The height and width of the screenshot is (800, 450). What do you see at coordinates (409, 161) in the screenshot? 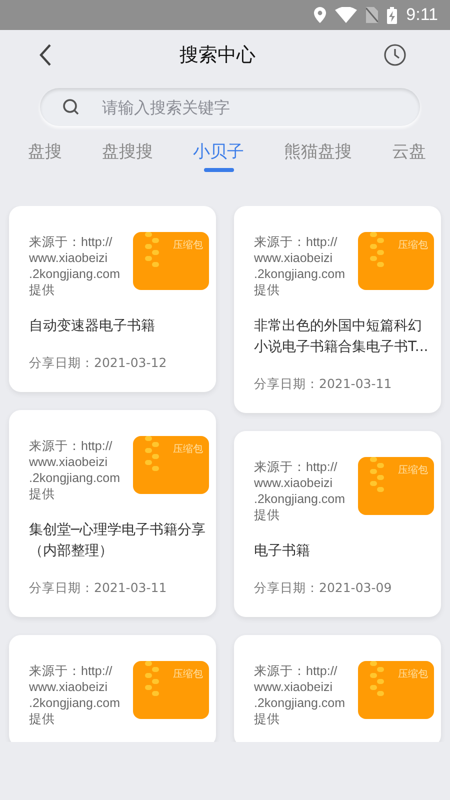
I see `tab: 云盘` at bounding box center [409, 161].